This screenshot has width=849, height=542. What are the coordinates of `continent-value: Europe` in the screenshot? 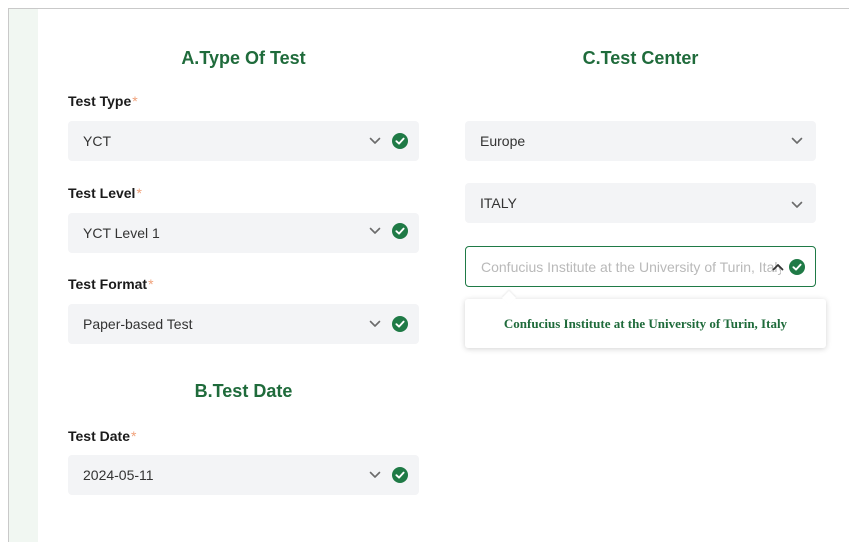 It's located at (503, 141).